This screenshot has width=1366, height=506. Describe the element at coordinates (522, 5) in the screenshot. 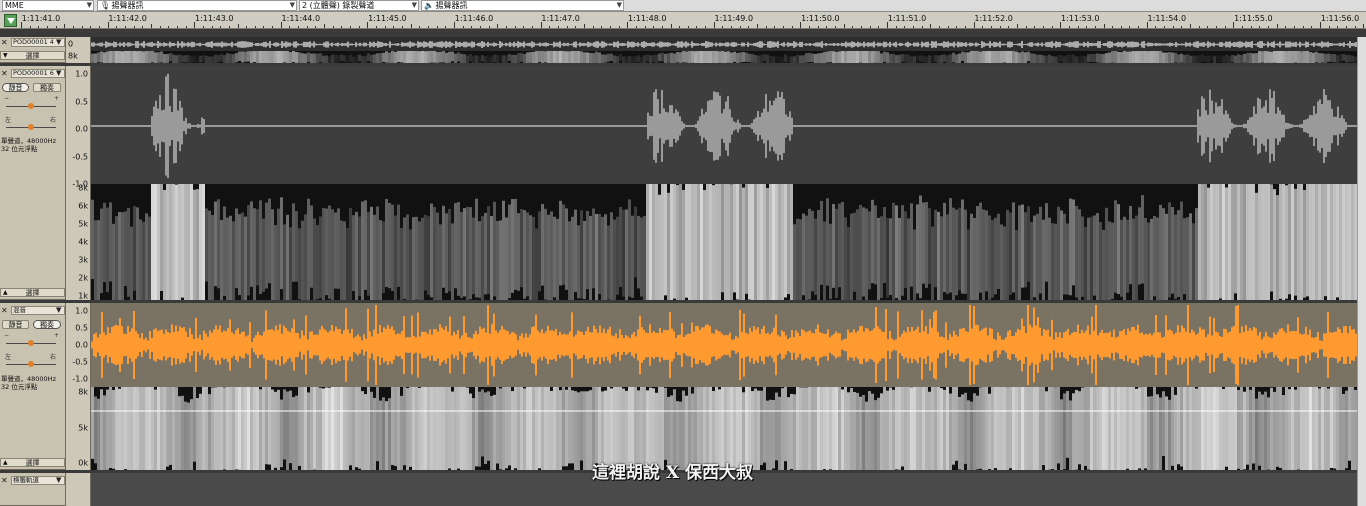

I see `playback-device-dropdown: 🔈 揚聲器訊 ▼` at that location.